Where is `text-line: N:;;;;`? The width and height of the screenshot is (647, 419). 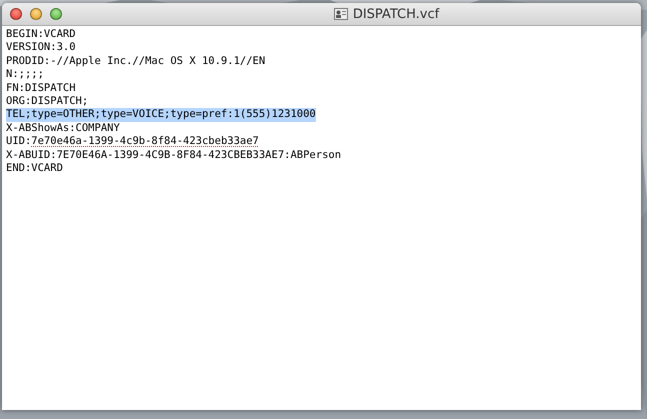 text-line: N:;;;; is located at coordinates (25, 75).